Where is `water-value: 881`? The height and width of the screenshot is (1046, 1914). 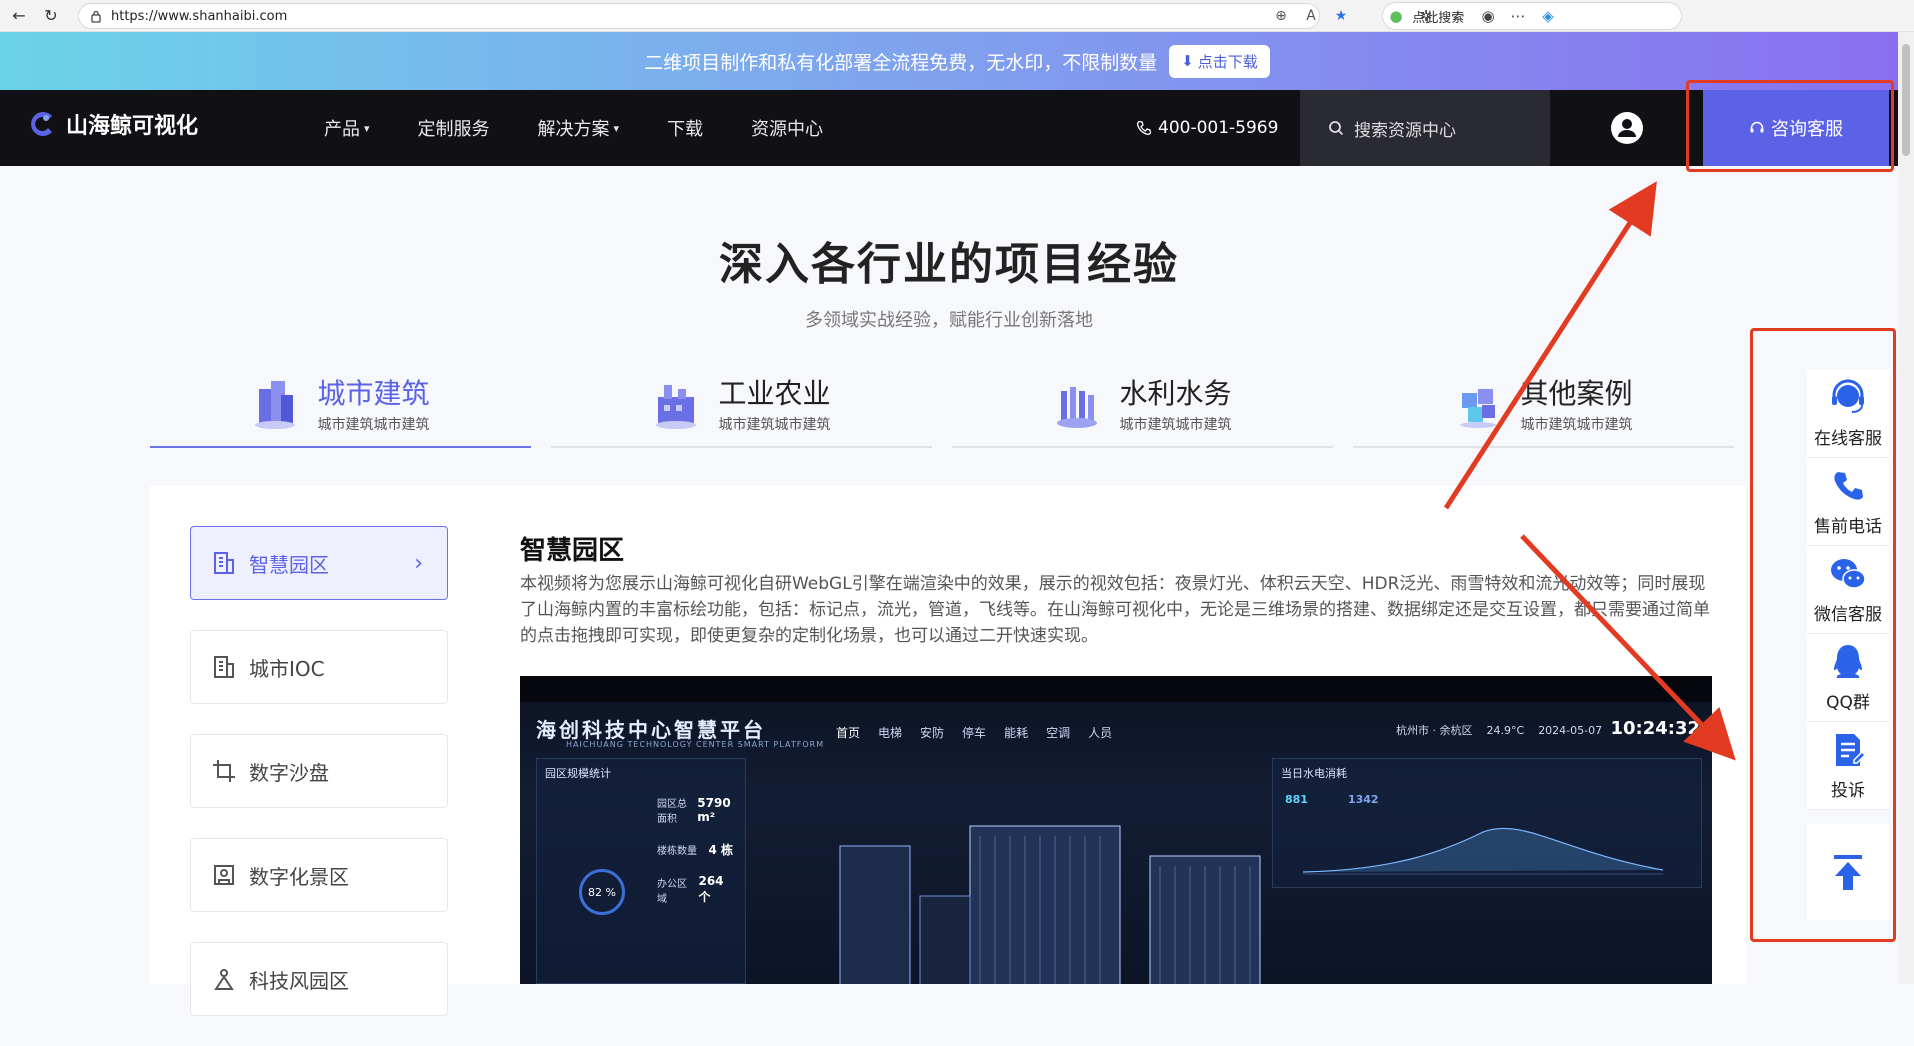
water-value: 881 is located at coordinates (1296, 799).